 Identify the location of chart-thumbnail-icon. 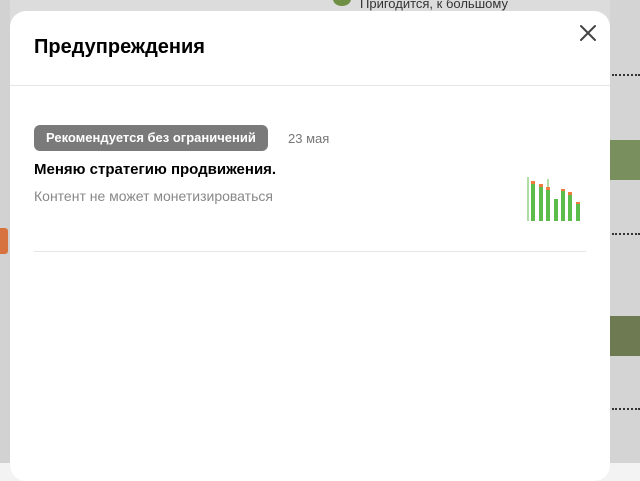
(553, 199).